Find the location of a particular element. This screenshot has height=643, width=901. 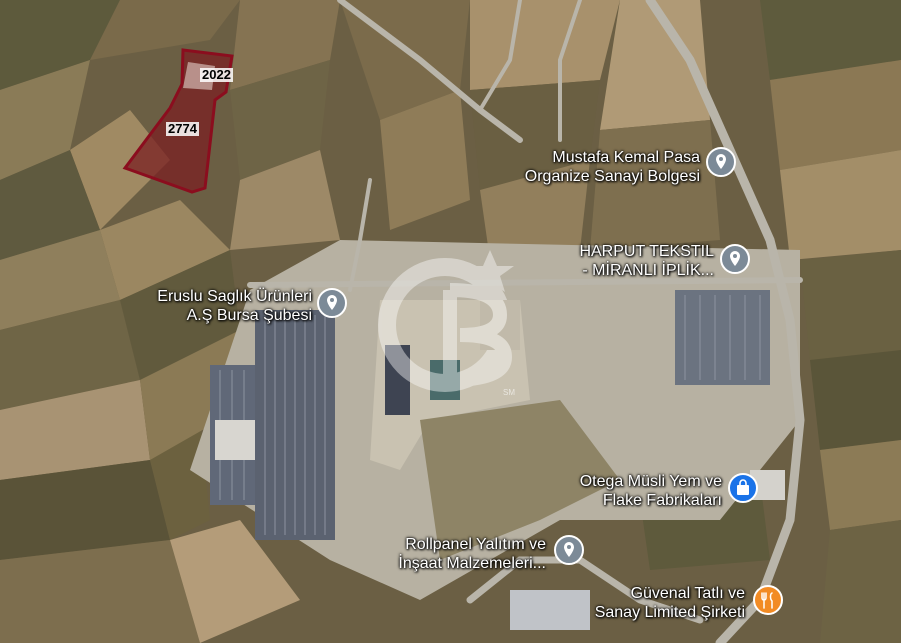

parcel-label: 2022 is located at coordinates (216, 74).